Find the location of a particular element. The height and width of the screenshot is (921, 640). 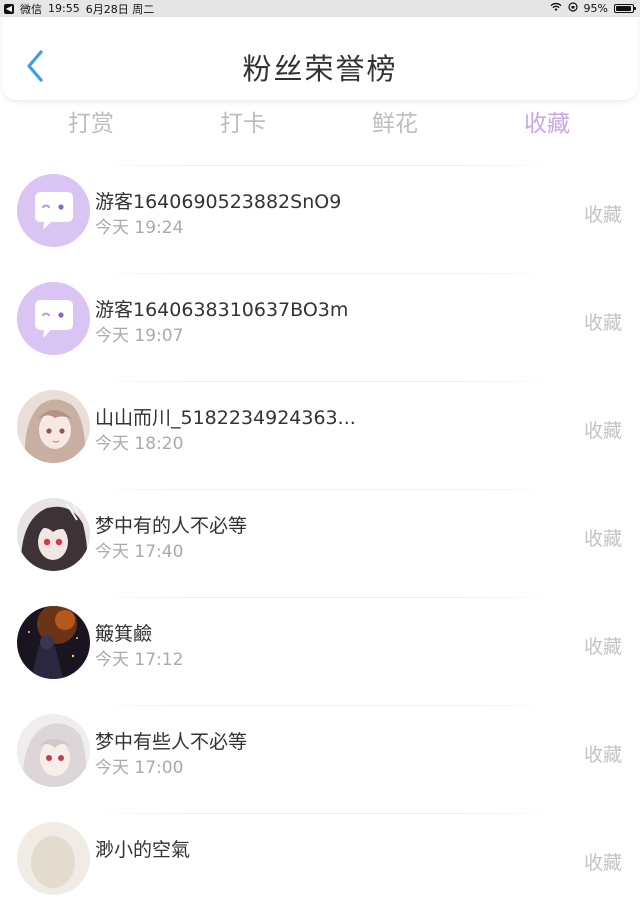

list-item: 簸箕鹼 今天 17:12 收藏 is located at coordinates (320, 651).